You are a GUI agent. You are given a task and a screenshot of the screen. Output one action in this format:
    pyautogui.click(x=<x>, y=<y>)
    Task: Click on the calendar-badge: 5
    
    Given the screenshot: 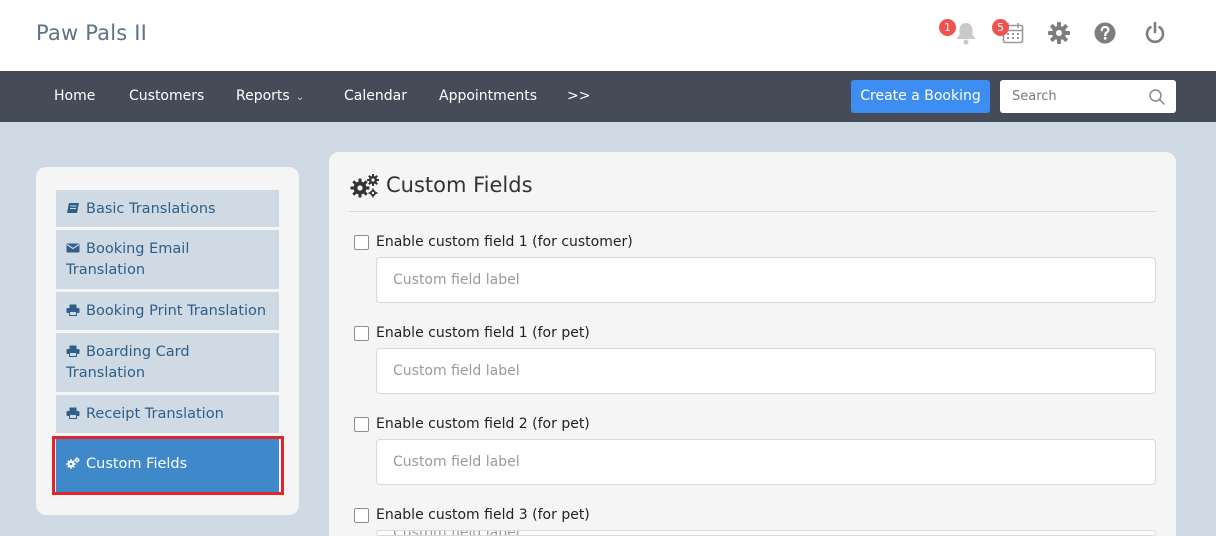 What is the action you would take?
    pyautogui.click(x=1000, y=27)
    